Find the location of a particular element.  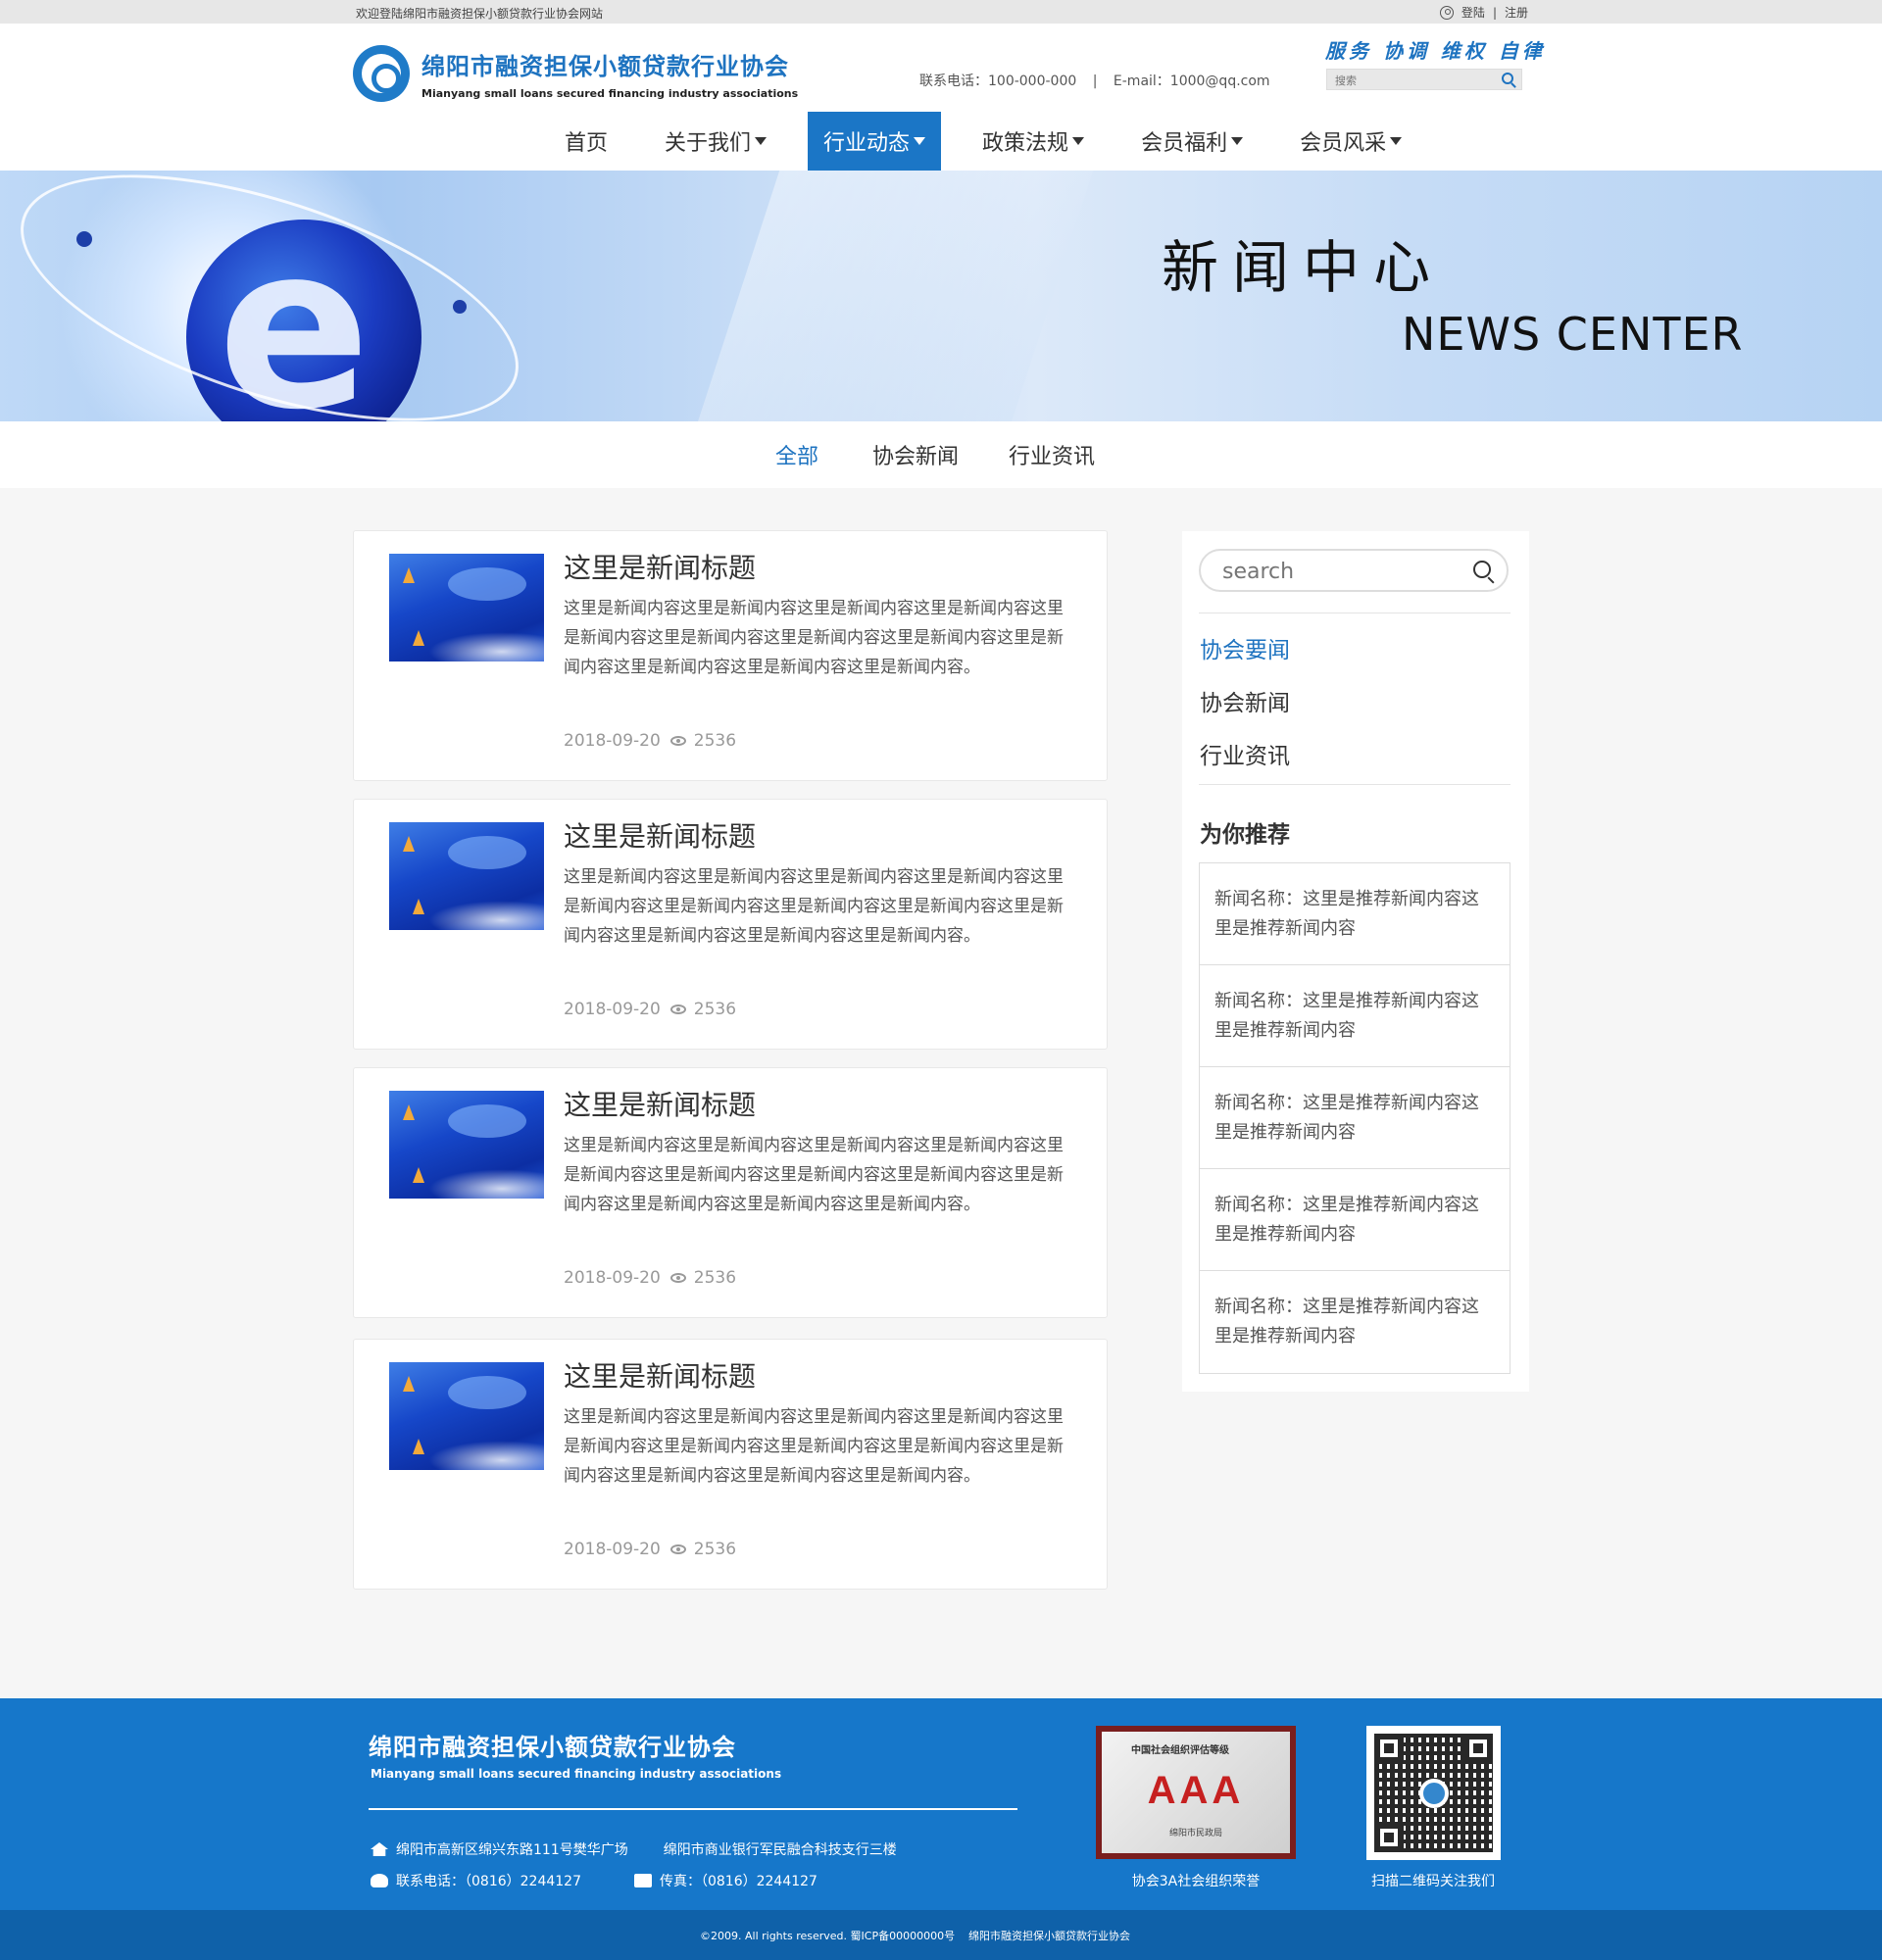

sidebar-search is located at coordinates (1354, 570).